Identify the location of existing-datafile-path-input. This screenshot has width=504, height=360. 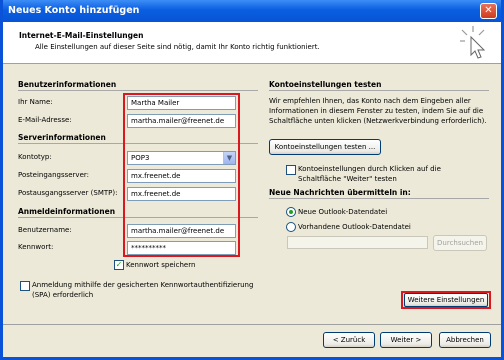
(357, 242).